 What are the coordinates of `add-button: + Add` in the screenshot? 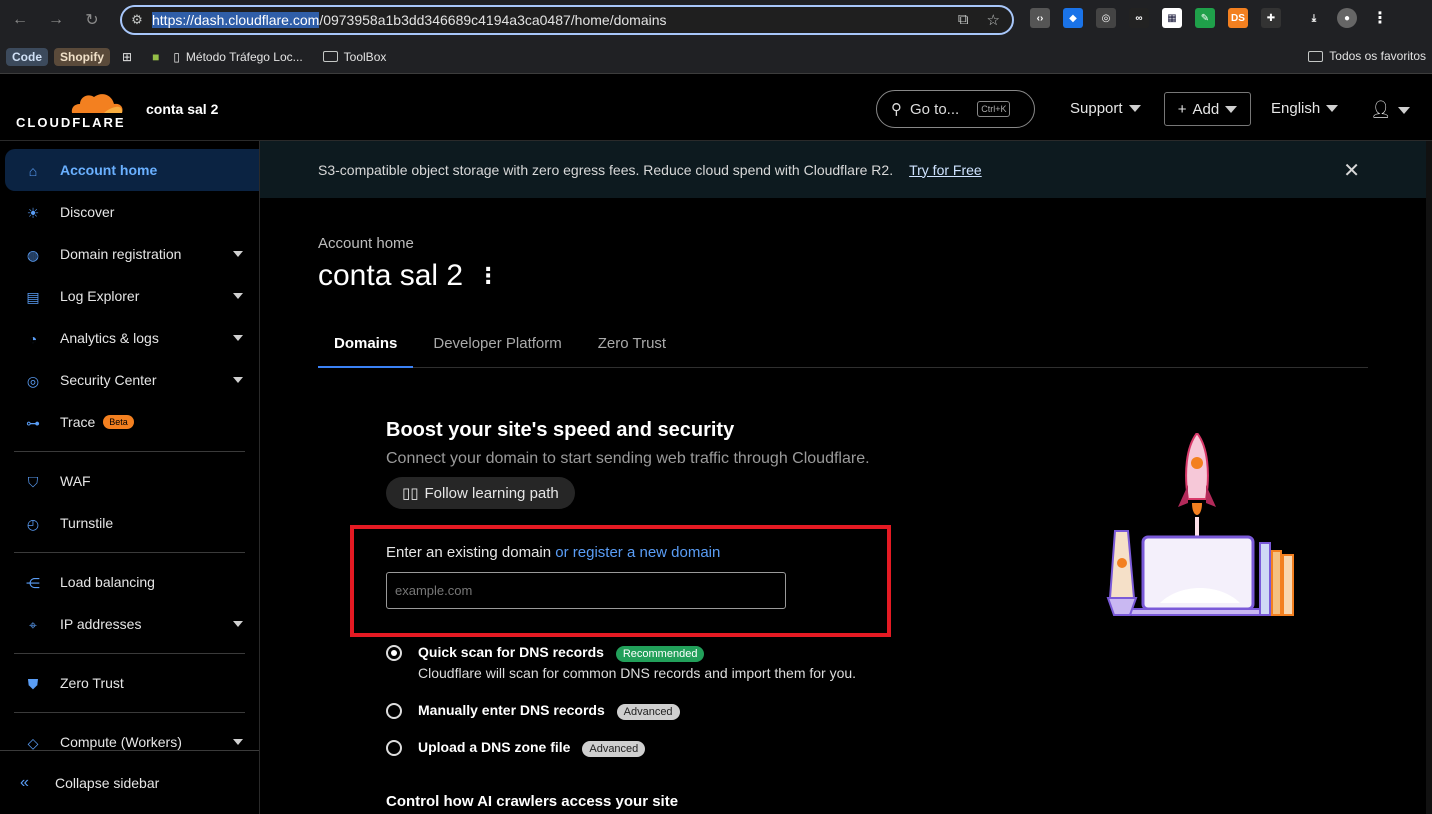 It's located at (1207, 109).